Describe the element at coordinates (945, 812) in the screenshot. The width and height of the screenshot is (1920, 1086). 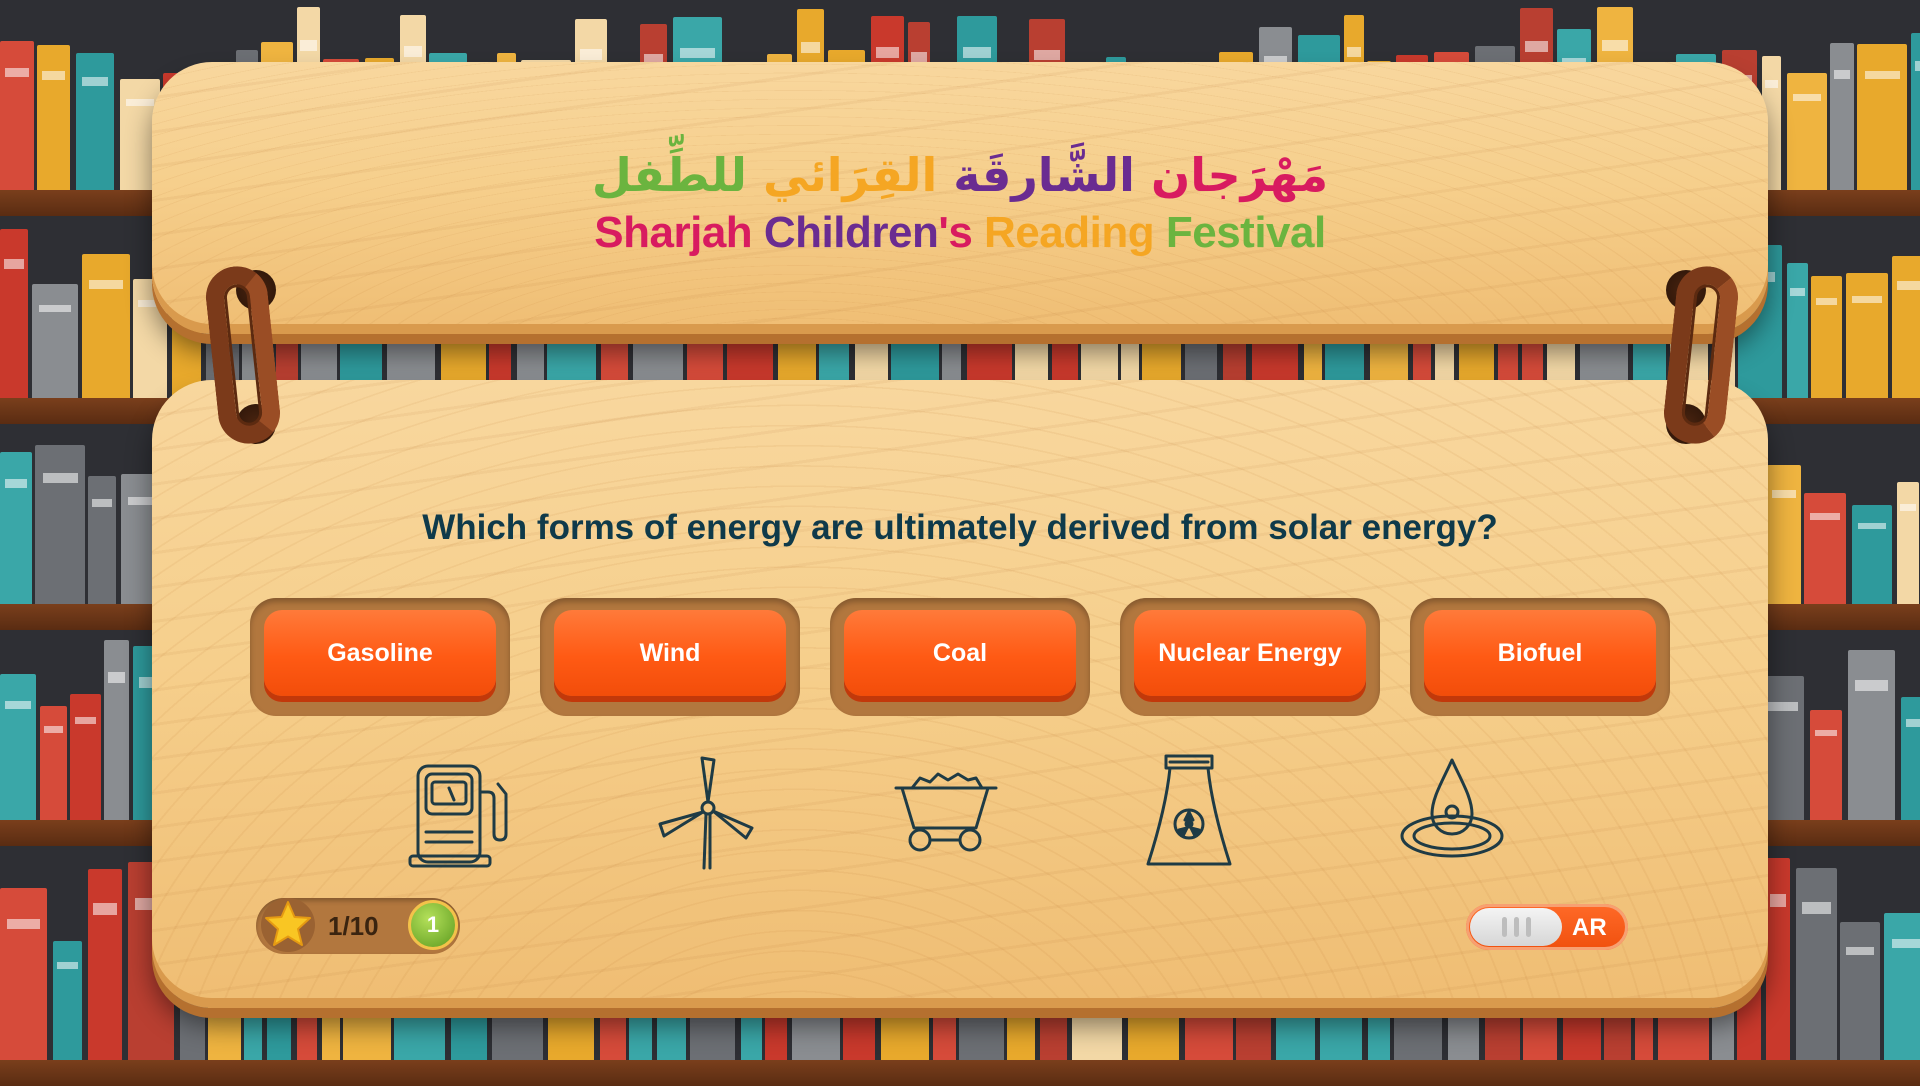
I see `coal-cart-icon` at that location.